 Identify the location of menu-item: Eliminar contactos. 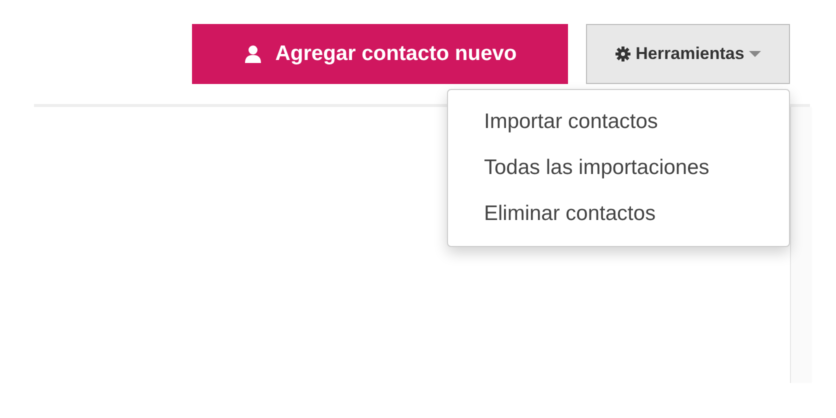
(618, 214).